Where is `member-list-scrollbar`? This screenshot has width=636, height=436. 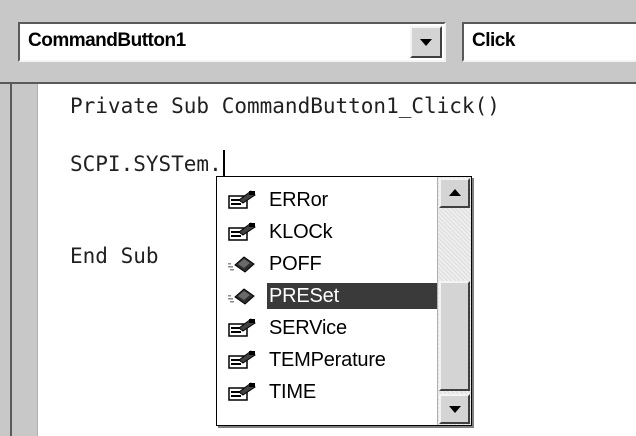 member-list-scrollbar is located at coordinates (454, 301).